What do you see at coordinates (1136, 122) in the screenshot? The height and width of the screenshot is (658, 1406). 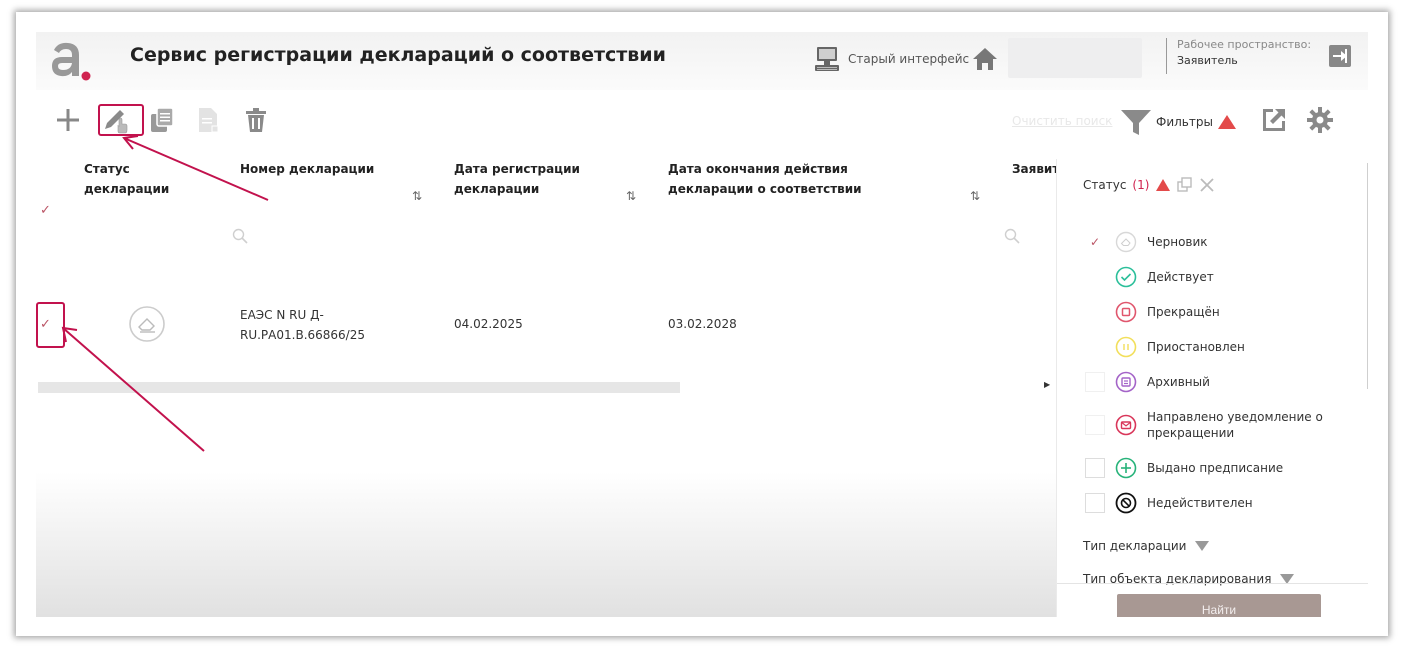 I see `funnel-icon` at bounding box center [1136, 122].